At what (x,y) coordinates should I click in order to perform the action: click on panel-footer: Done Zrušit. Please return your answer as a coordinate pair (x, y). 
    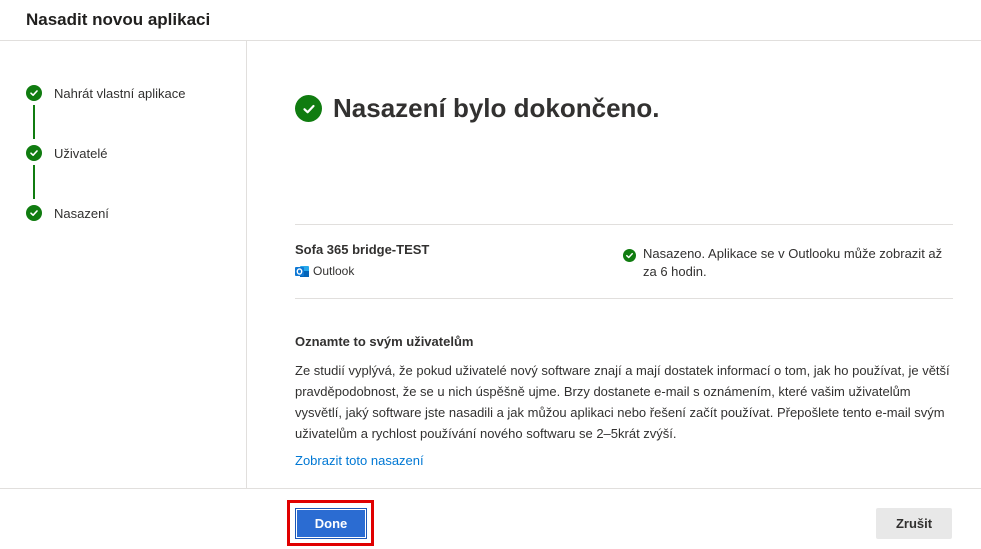
    Looking at the image, I should click on (490, 518).